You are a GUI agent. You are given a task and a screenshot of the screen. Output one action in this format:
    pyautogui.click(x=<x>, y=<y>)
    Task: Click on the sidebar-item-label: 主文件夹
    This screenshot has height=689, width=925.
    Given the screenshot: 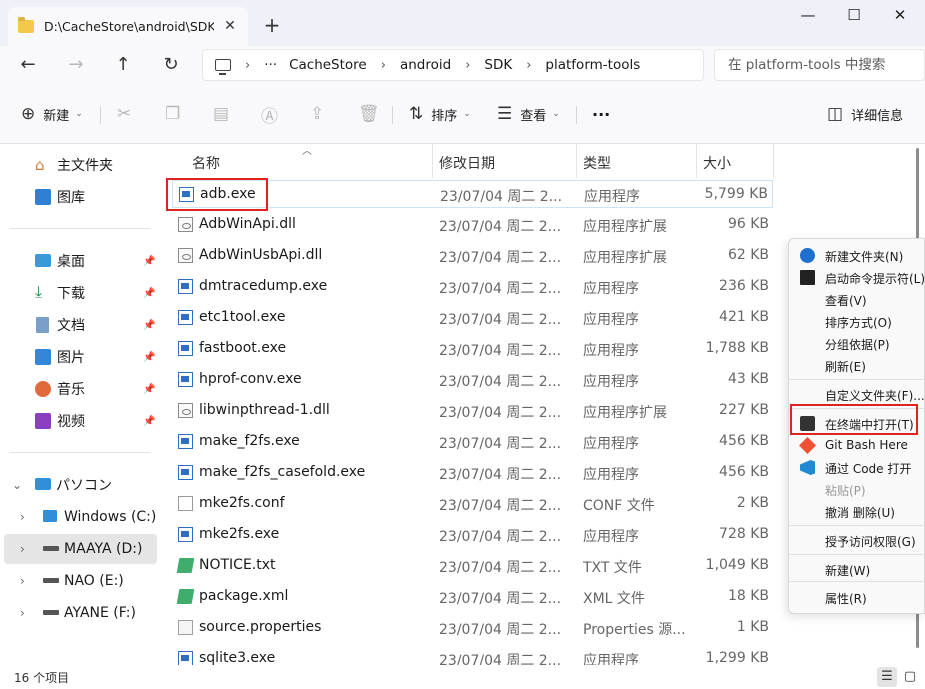 What is the action you would take?
    pyautogui.click(x=85, y=166)
    